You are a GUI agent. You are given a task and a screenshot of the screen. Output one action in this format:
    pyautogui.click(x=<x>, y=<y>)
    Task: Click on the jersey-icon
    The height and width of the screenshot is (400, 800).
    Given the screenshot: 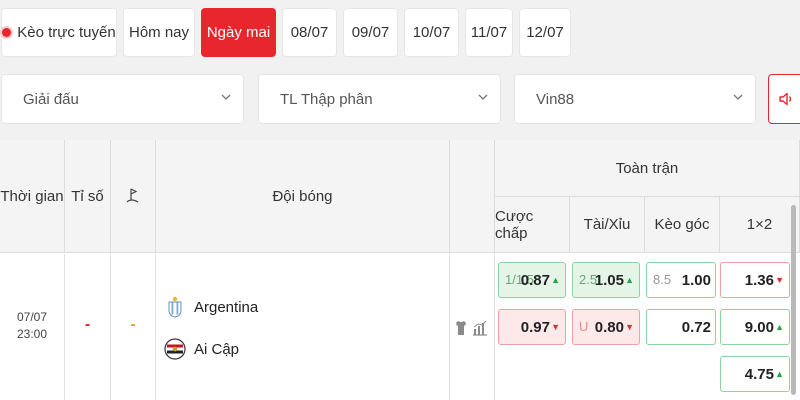 What is the action you would take?
    pyautogui.click(x=461, y=328)
    